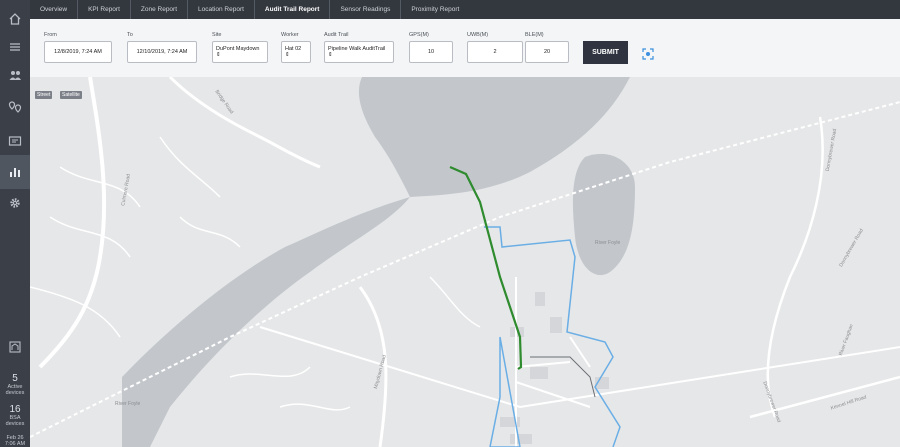  What do you see at coordinates (290, 35) in the screenshot?
I see `worker-label: Worker` at bounding box center [290, 35].